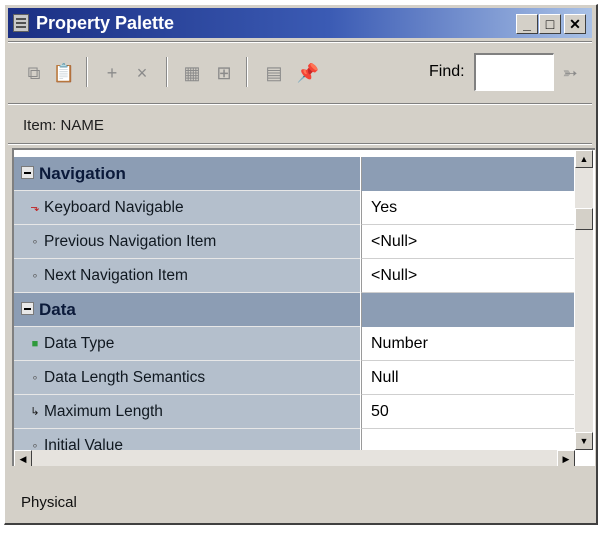  I want to click on property-row: ∘ Next Navigation Item <Null>, so click(294, 276).